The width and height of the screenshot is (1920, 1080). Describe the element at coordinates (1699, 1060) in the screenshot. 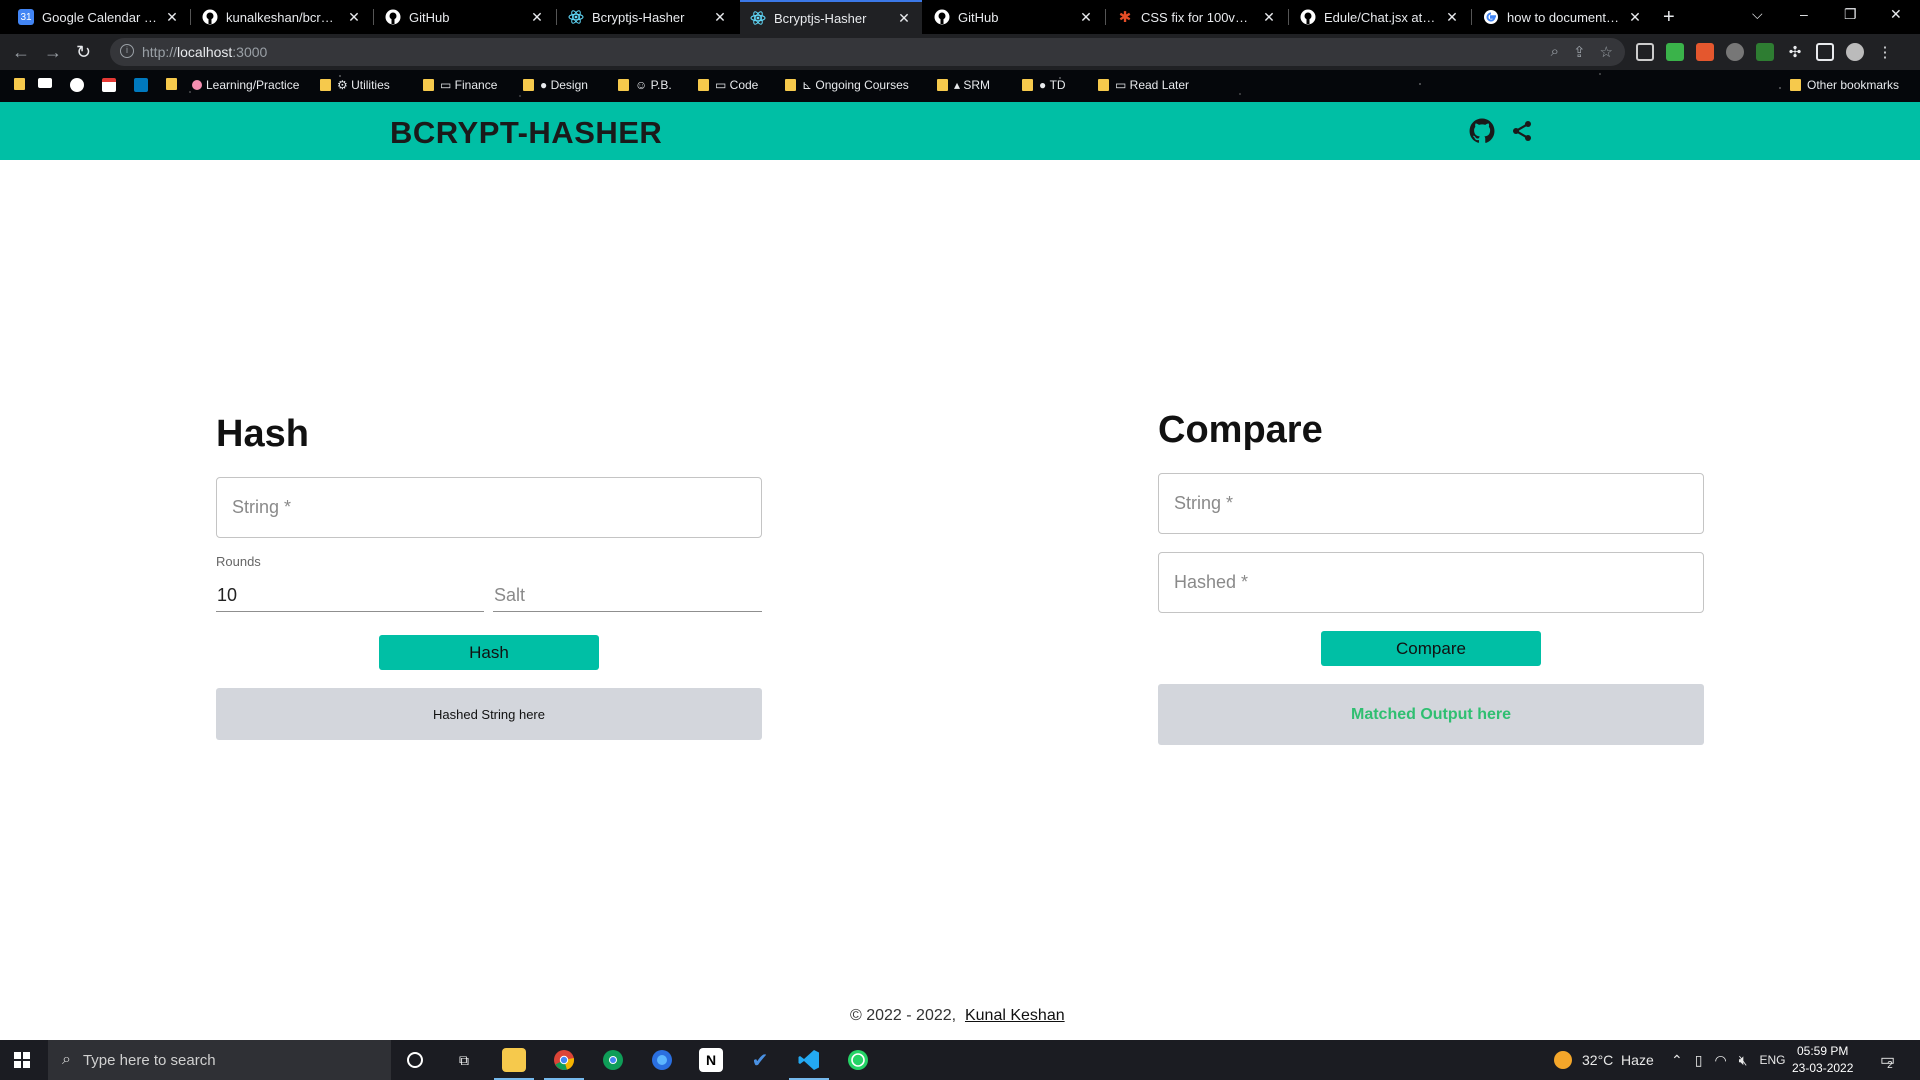

I see `battery-icon: ▯` at that location.